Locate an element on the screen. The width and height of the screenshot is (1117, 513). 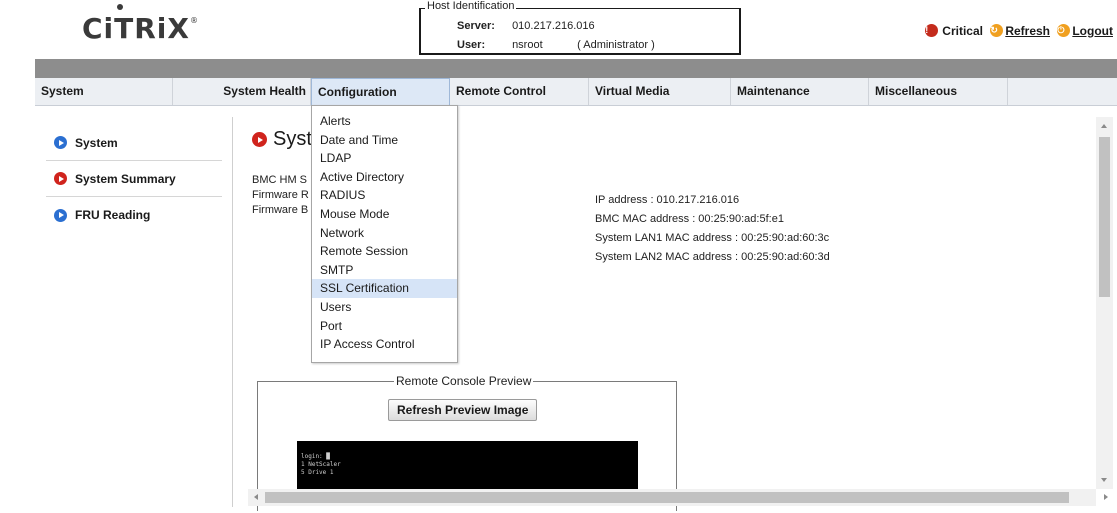
host-identification-legend: Host Identification is located at coordinates (471, 6).